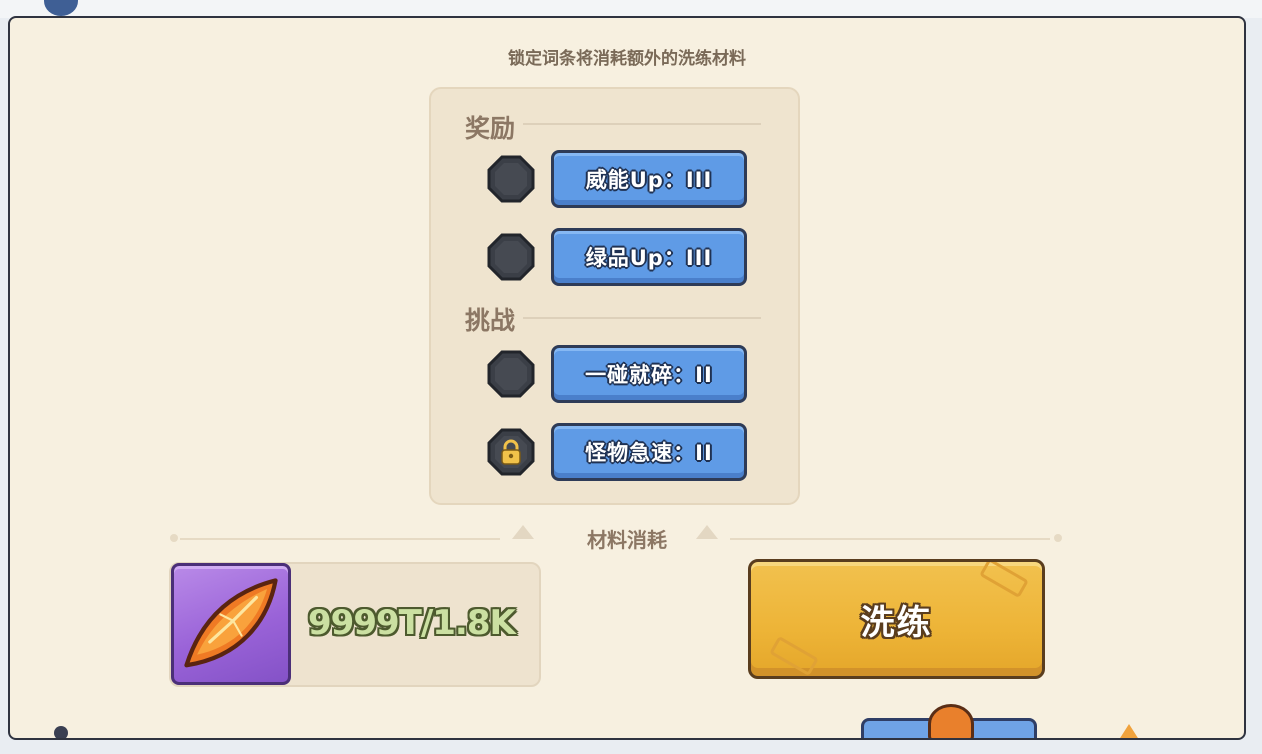 The image size is (1262, 754). I want to click on section-title-challenge: 挑战, so click(490, 320).